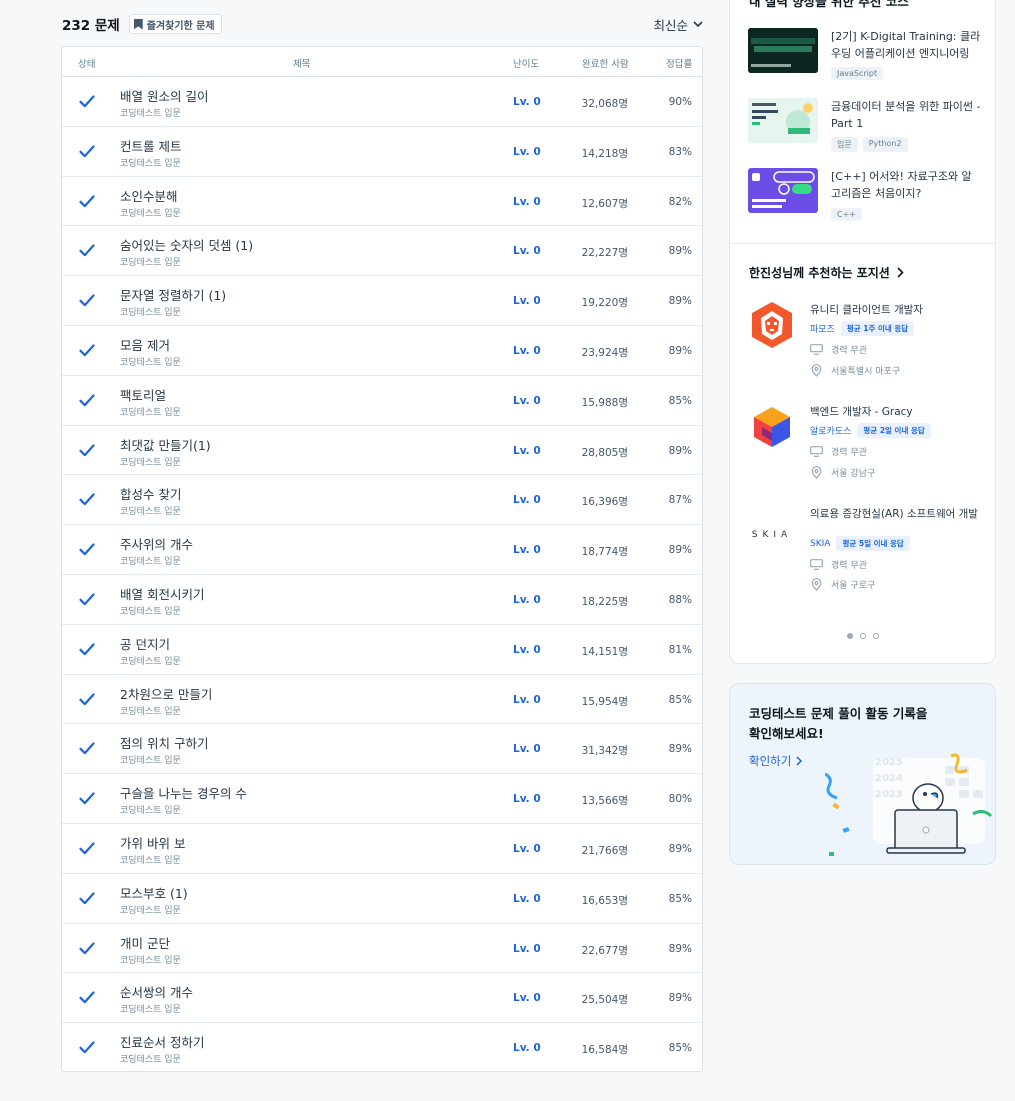  Describe the element at coordinates (150, 493) in the screenshot. I see `problem-title: 합성수 찾기` at that location.